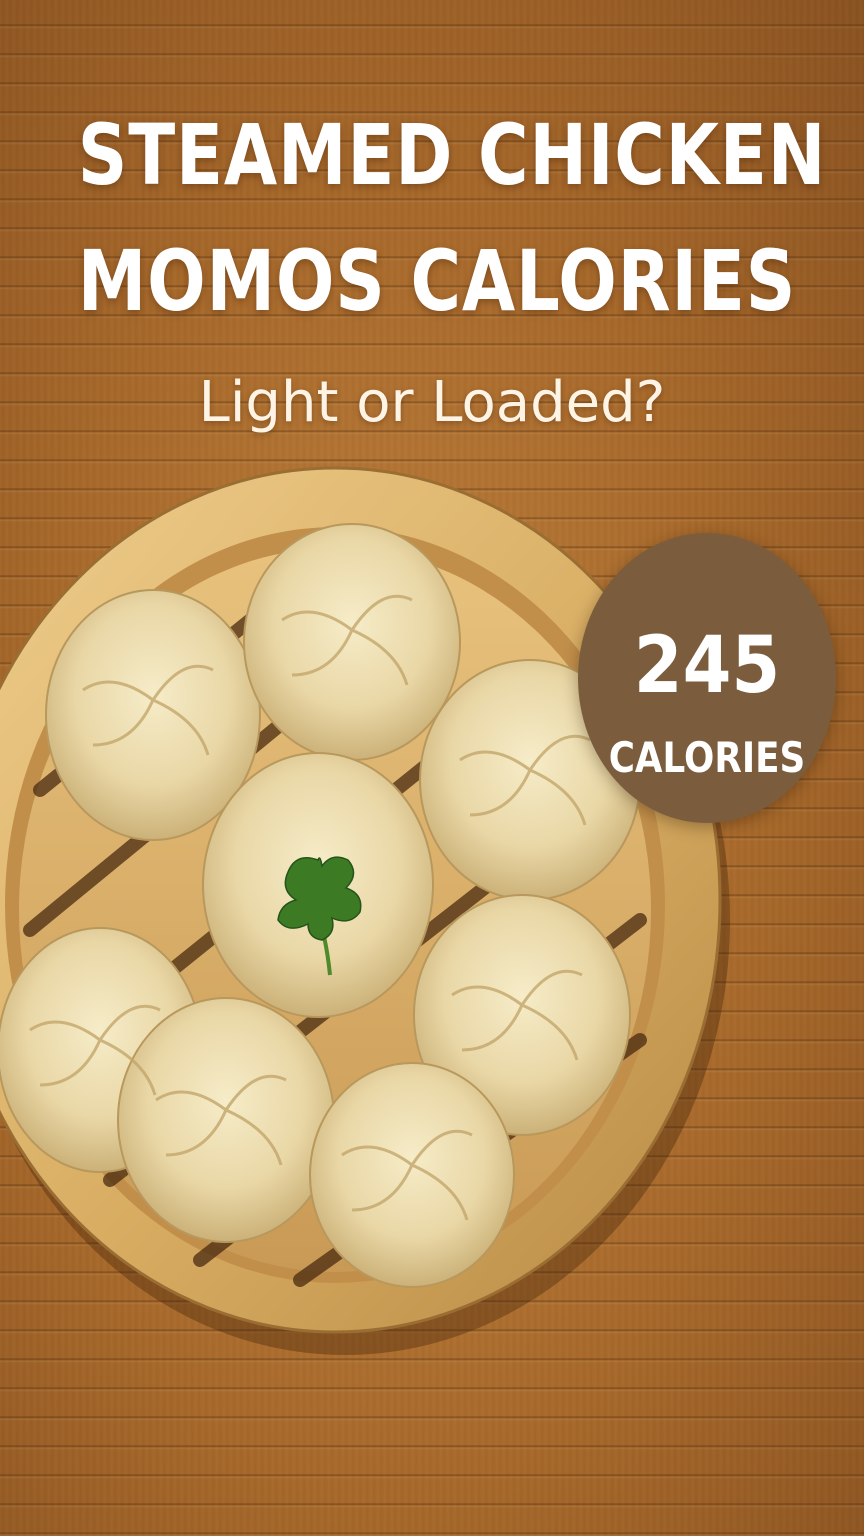 The width and height of the screenshot is (864, 1536). What do you see at coordinates (432, 402) in the screenshot?
I see `subtitle: Light or Loaded?` at bounding box center [432, 402].